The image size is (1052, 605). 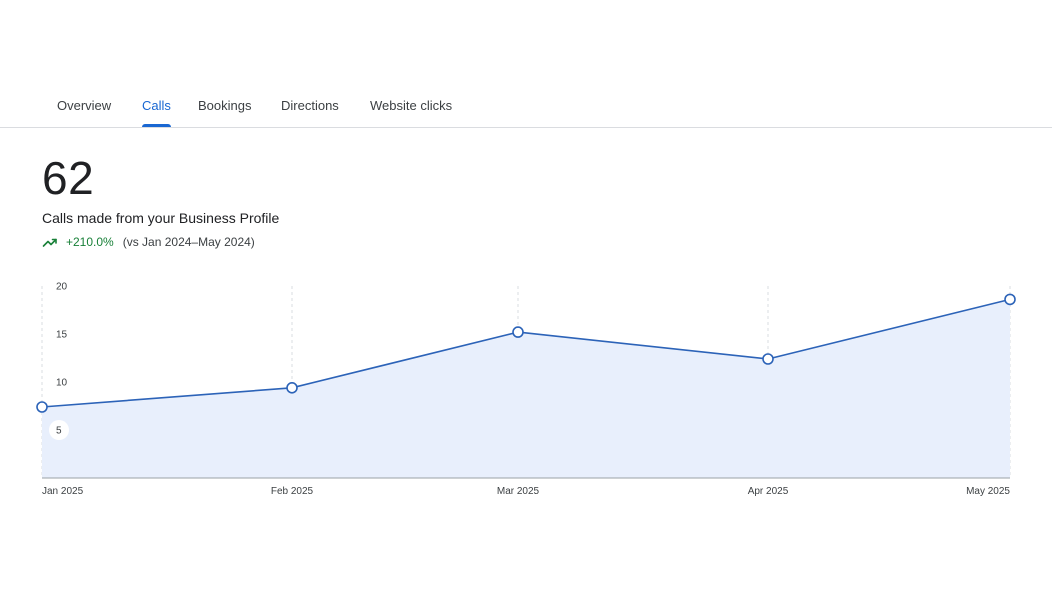 I want to click on tab-directions: Directions, so click(x=310, y=112).